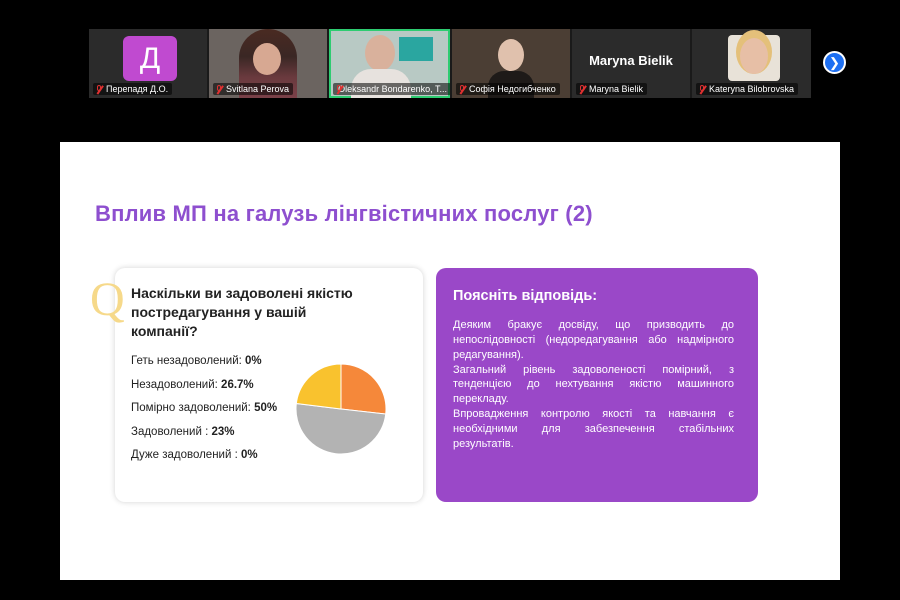  Describe the element at coordinates (616, 89) in the screenshot. I see `participant-name: Maryna Bielik` at that location.